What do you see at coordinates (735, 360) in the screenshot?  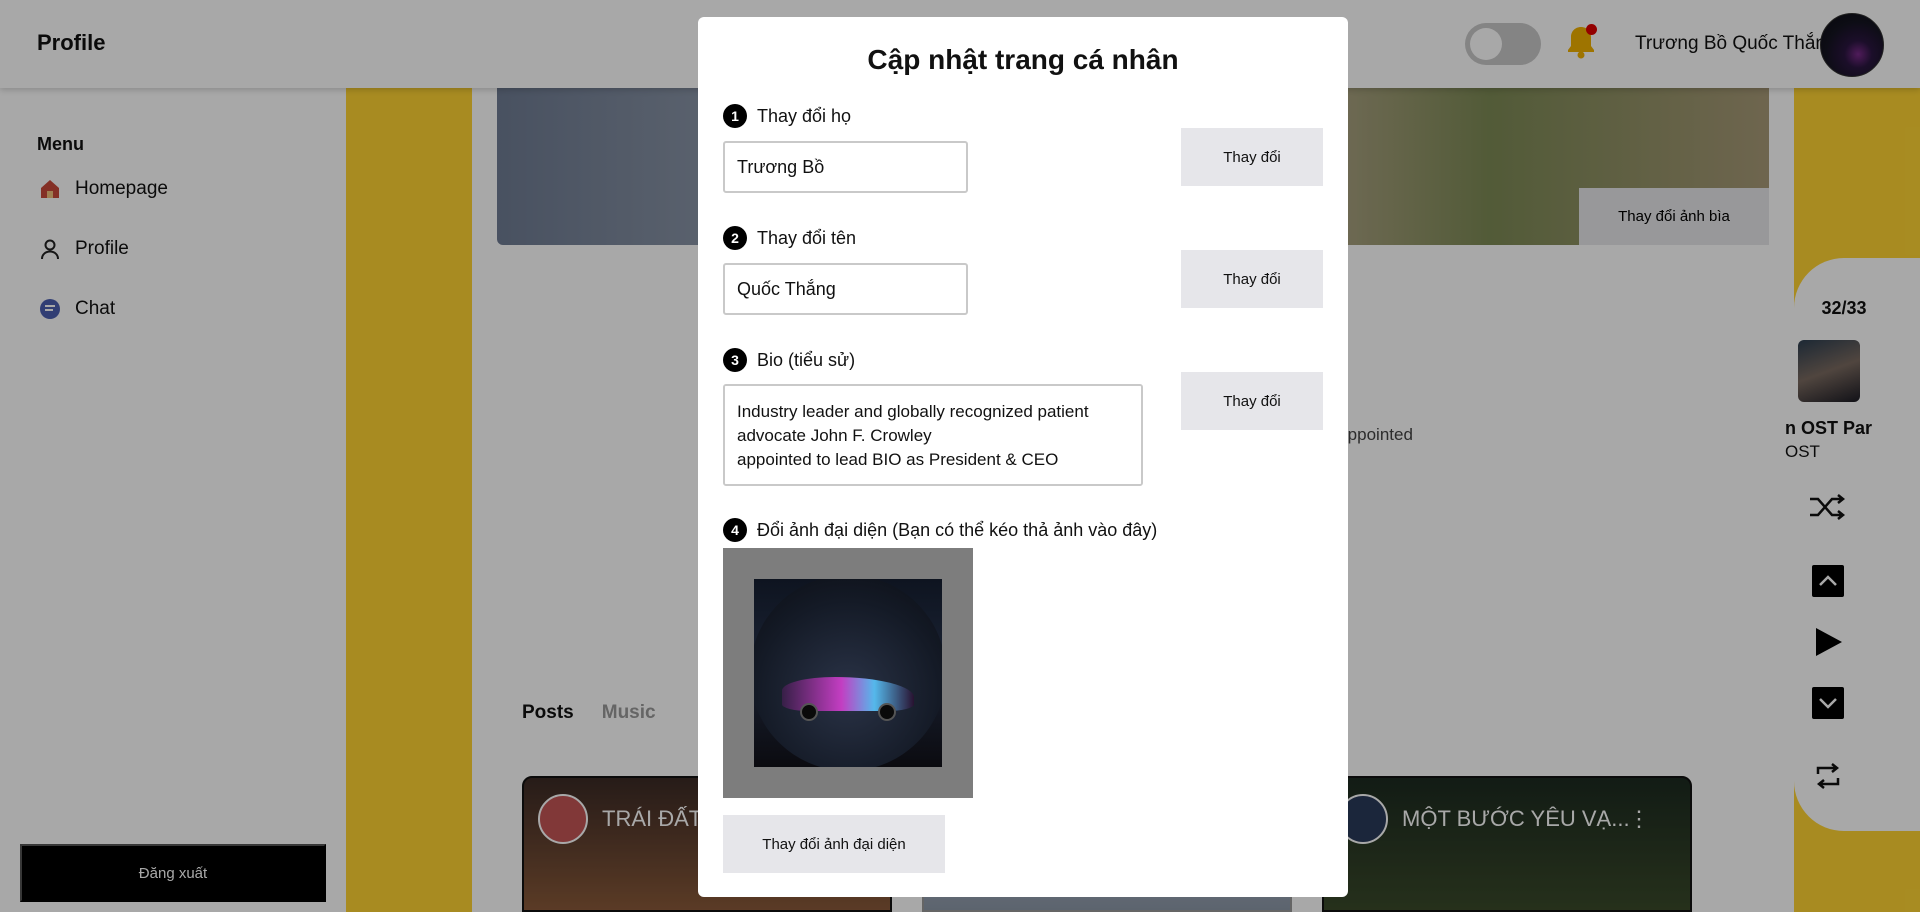 I see `step-number-badge: 3` at bounding box center [735, 360].